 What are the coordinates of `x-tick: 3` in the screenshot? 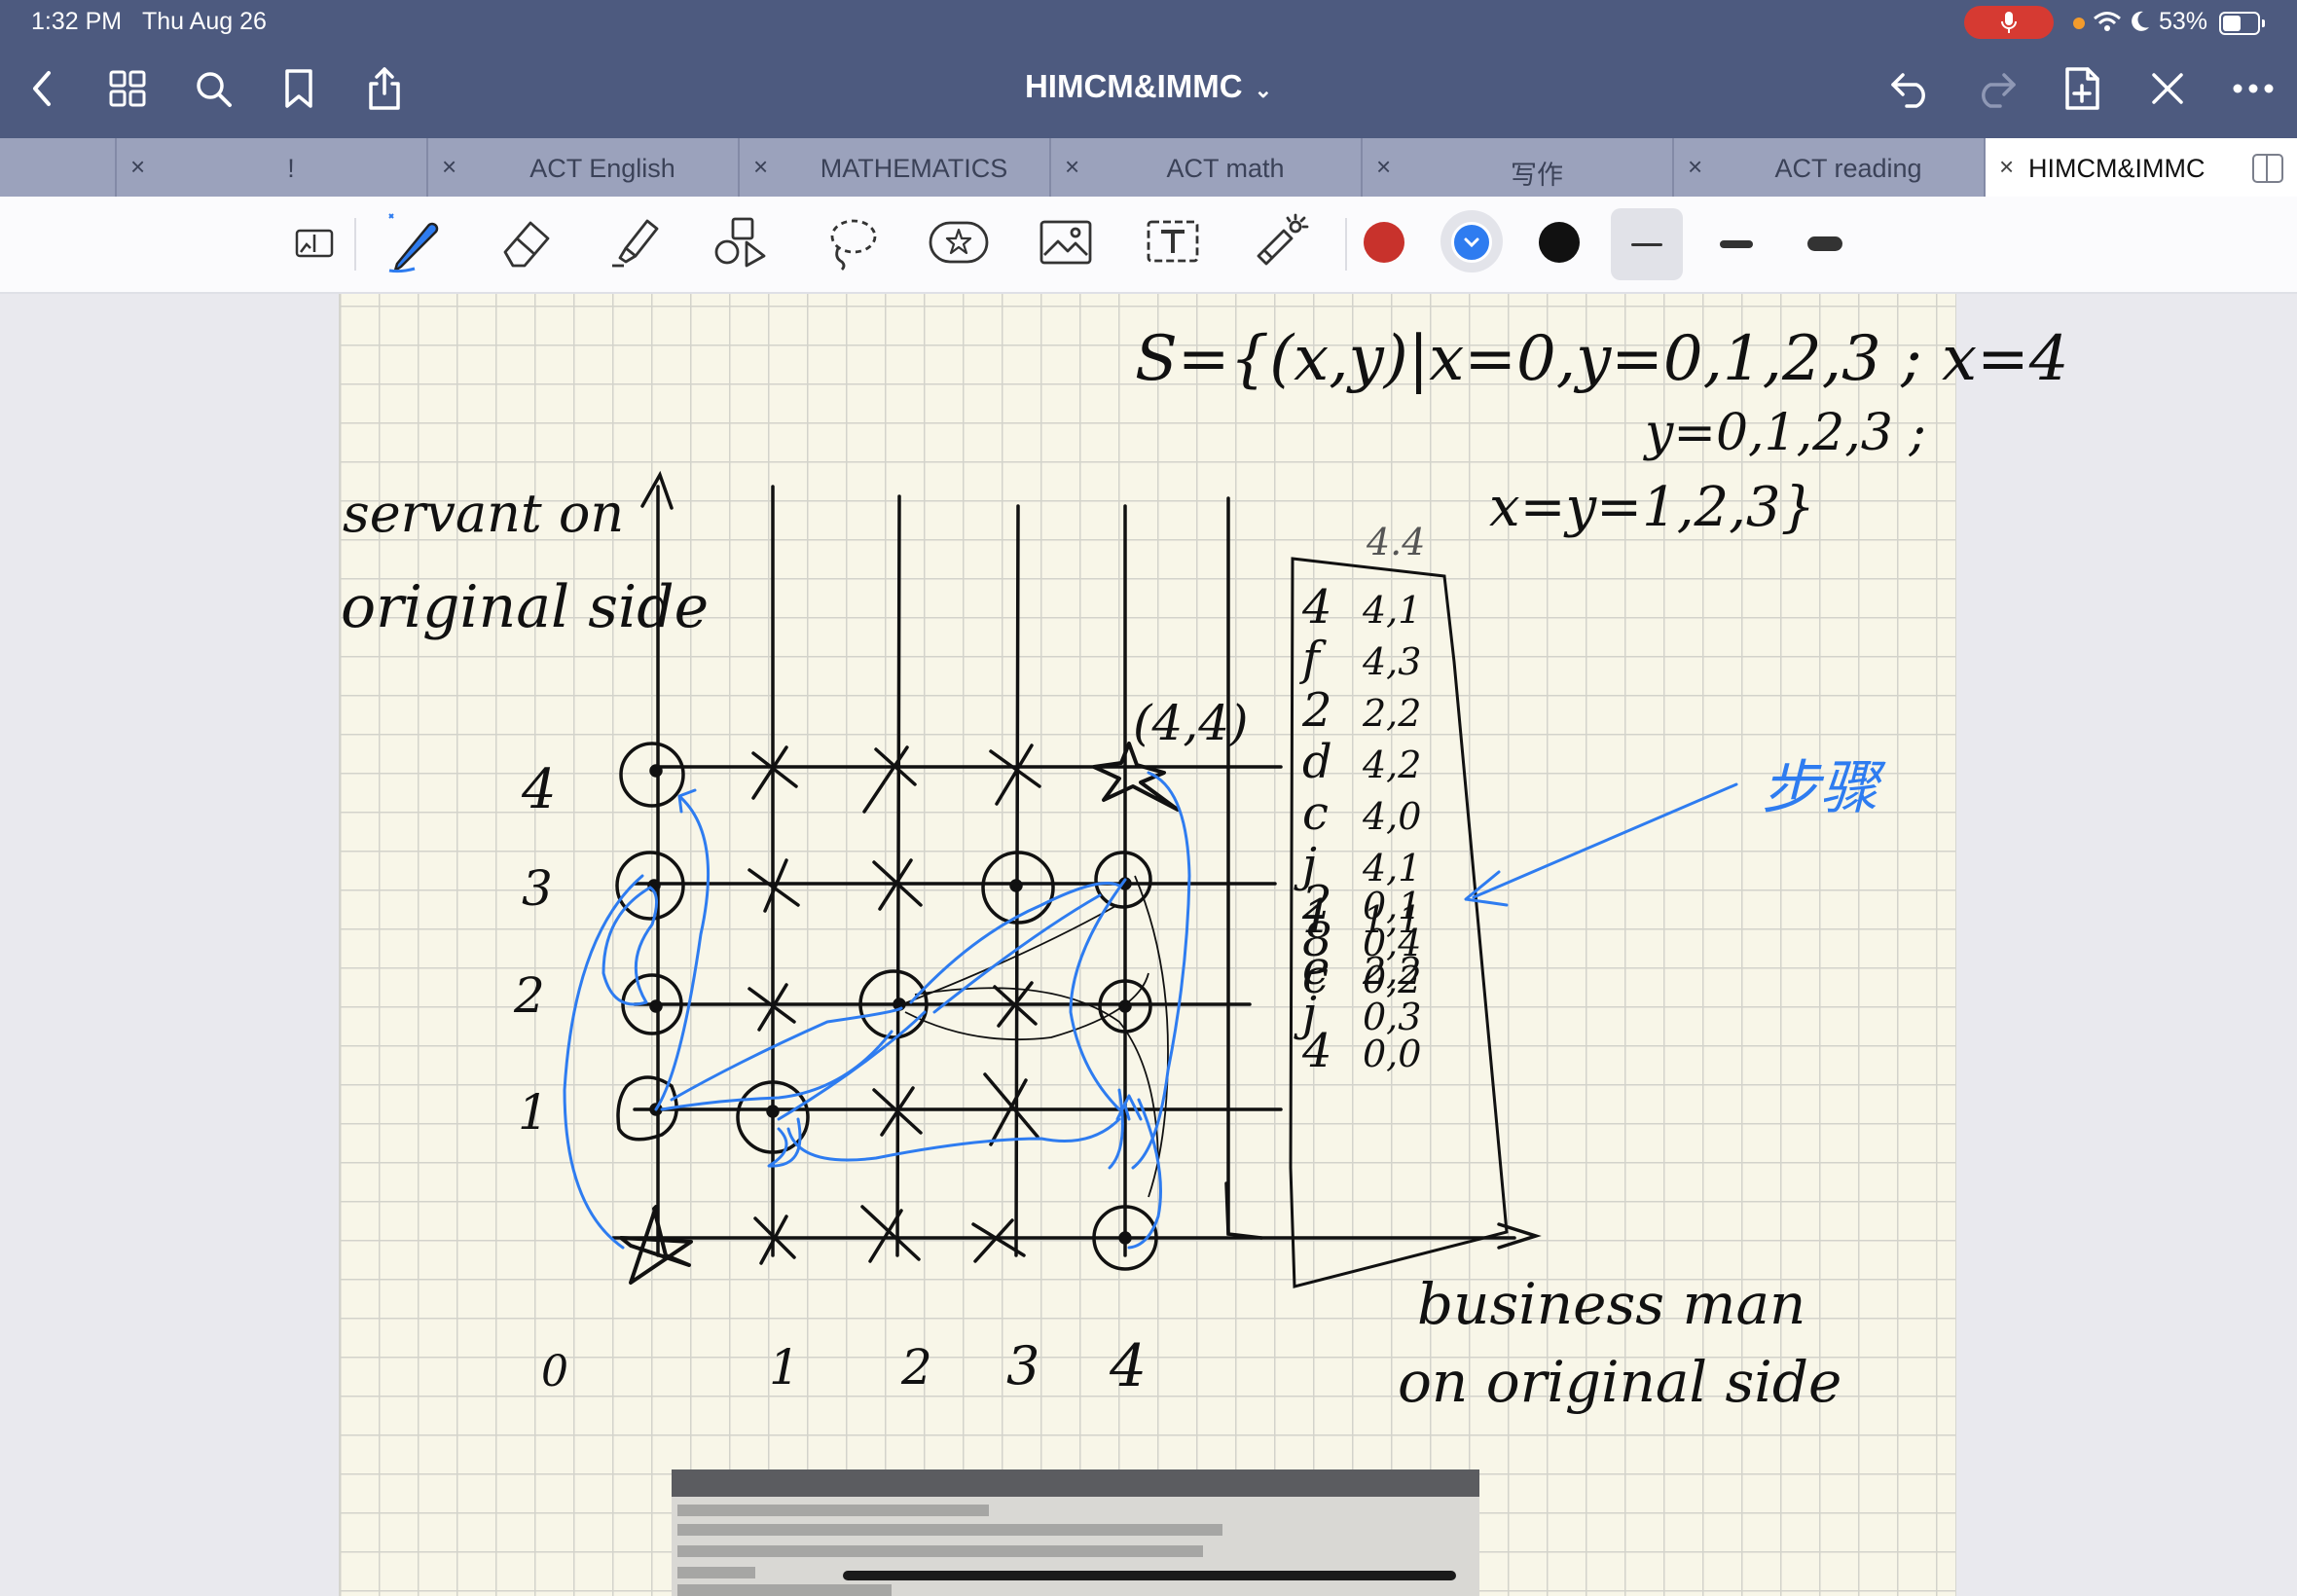 It's located at (1022, 1366).